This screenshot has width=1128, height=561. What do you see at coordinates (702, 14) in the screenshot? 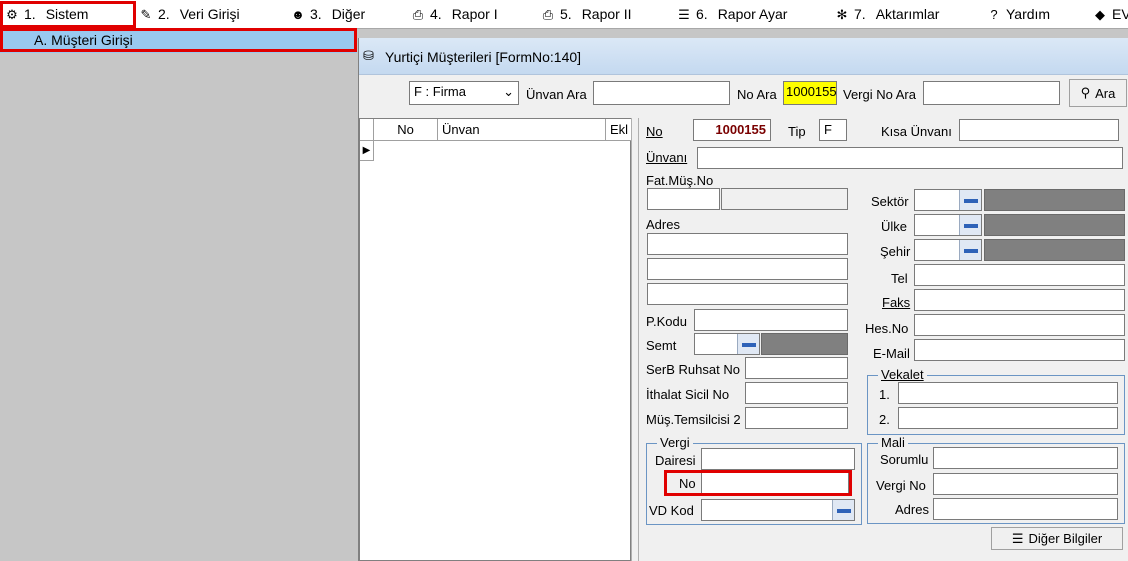
I see `menu-number: 6.` at bounding box center [702, 14].